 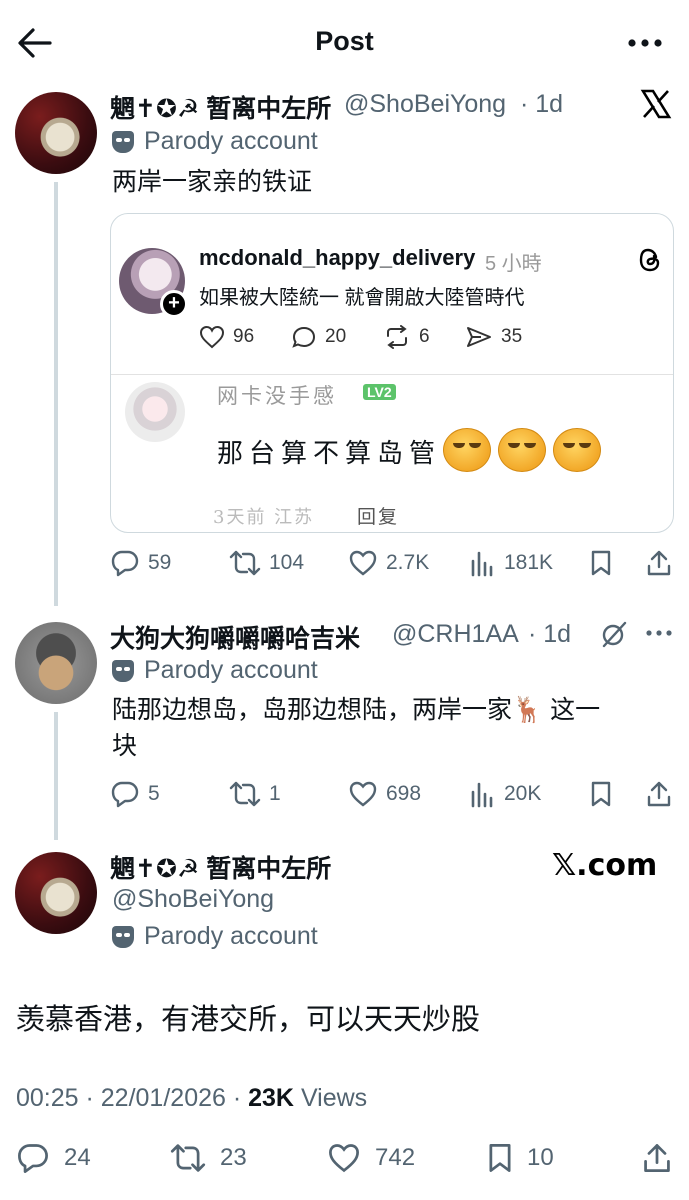 I want to click on views-button: 20K, so click(x=505, y=794).